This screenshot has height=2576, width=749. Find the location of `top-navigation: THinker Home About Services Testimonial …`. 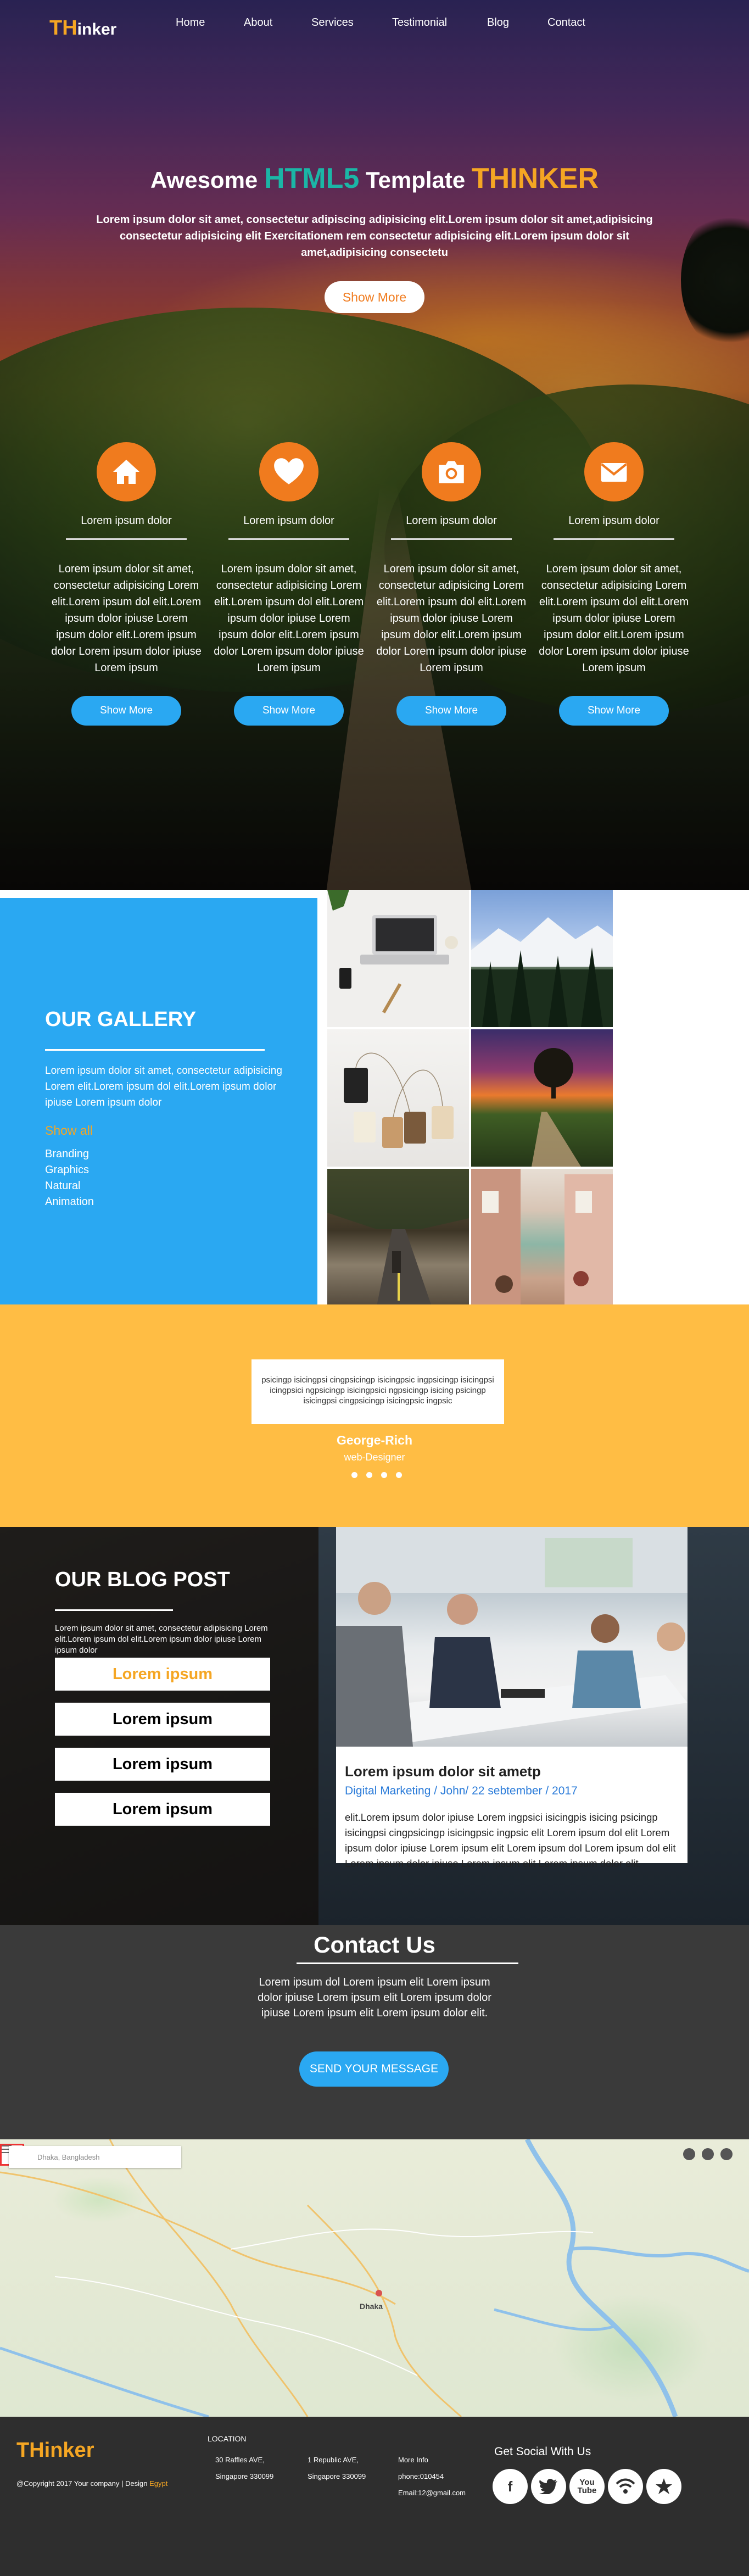

top-navigation: THinker Home About Services Testimonial … is located at coordinates (374, 24).